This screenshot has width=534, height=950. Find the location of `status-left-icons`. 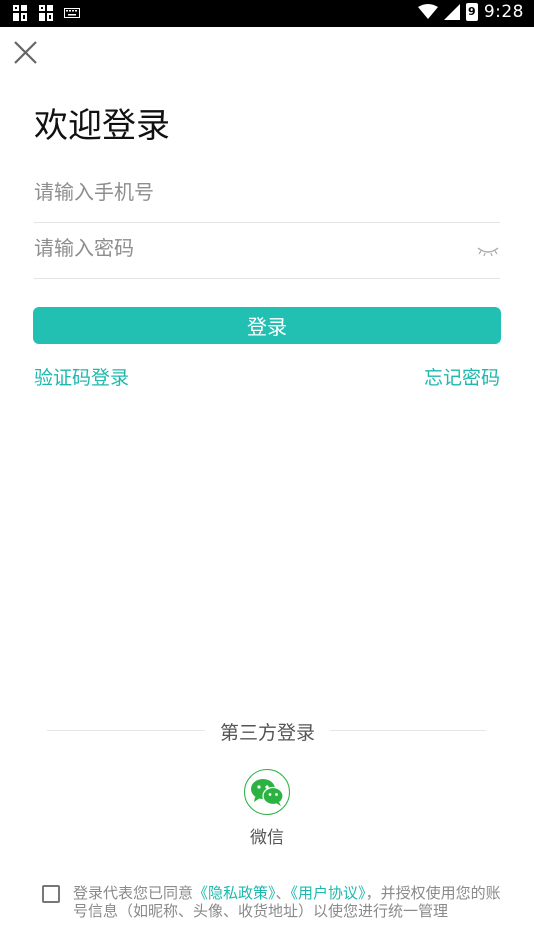

status-left-icons is located at coordinates (46, 13).